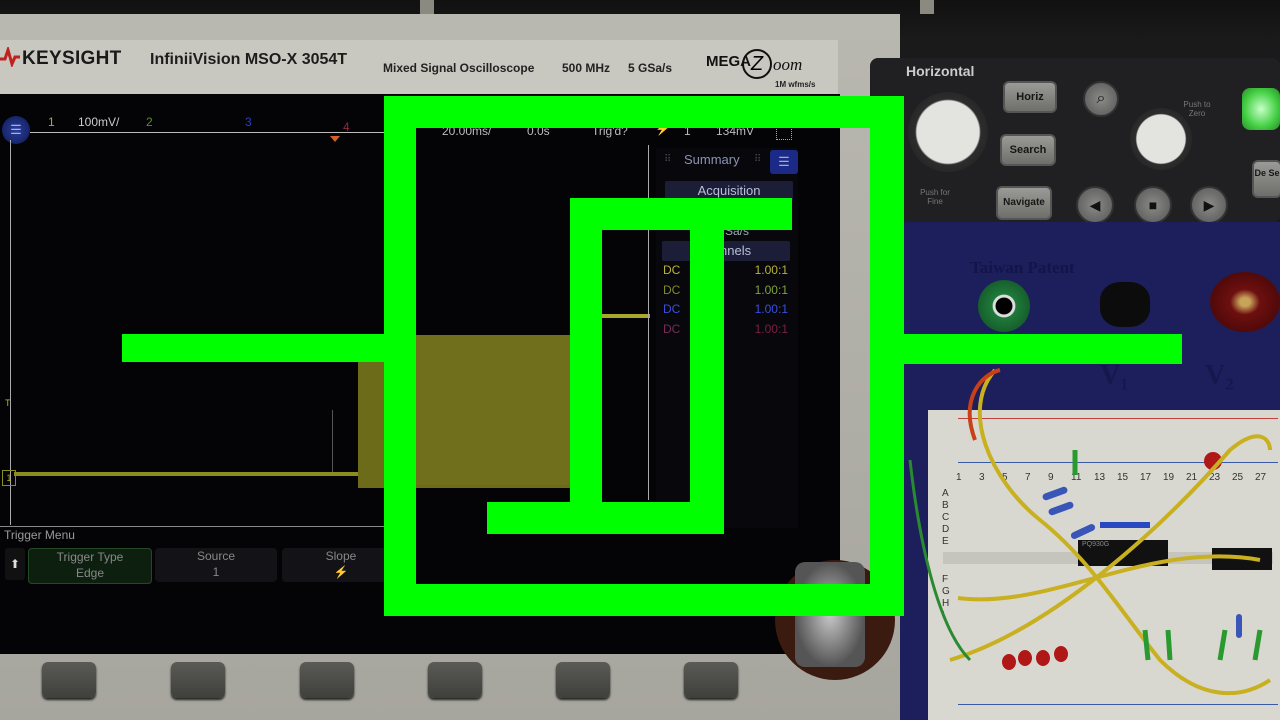 This screenshot has width=1280, height=720. I want to click on navigate-forward-button: ▶, so click(1209, 205).